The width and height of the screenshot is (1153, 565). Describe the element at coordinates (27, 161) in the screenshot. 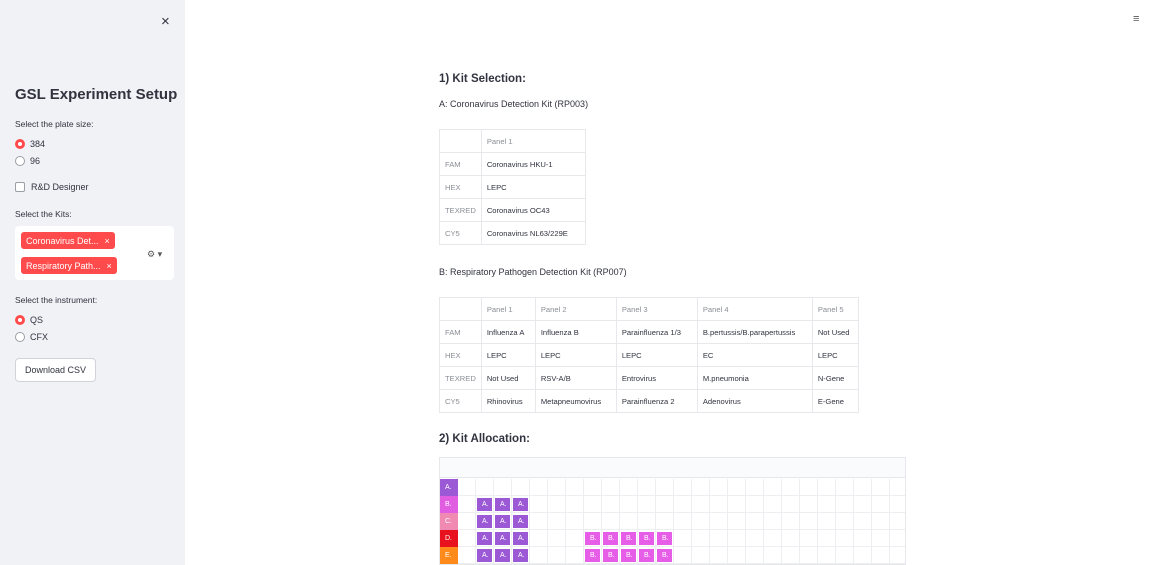

I see `radio-plate-96: 96` at that location.